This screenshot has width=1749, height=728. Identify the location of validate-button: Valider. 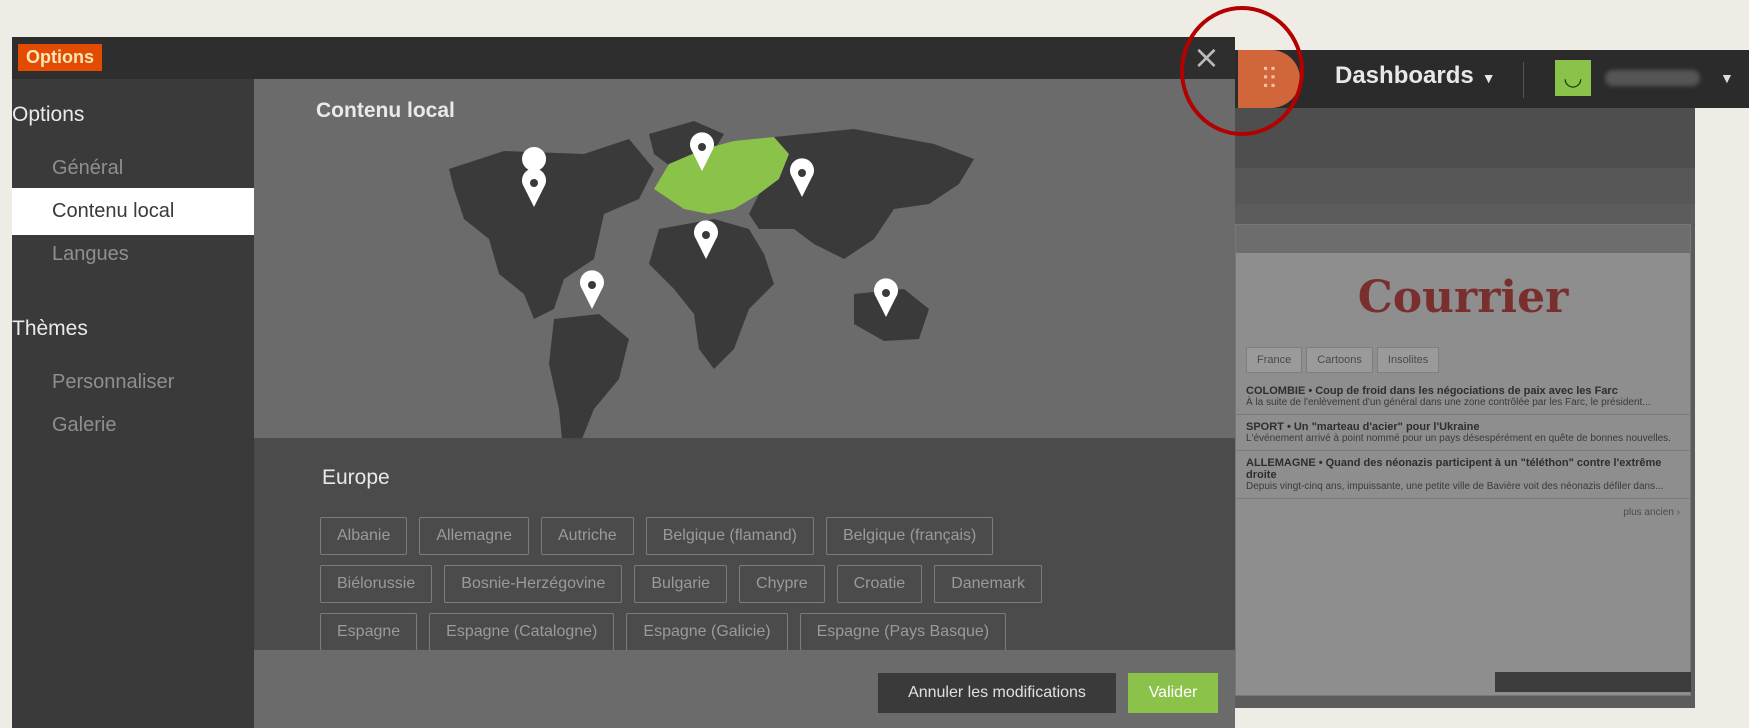
(1173, 693).